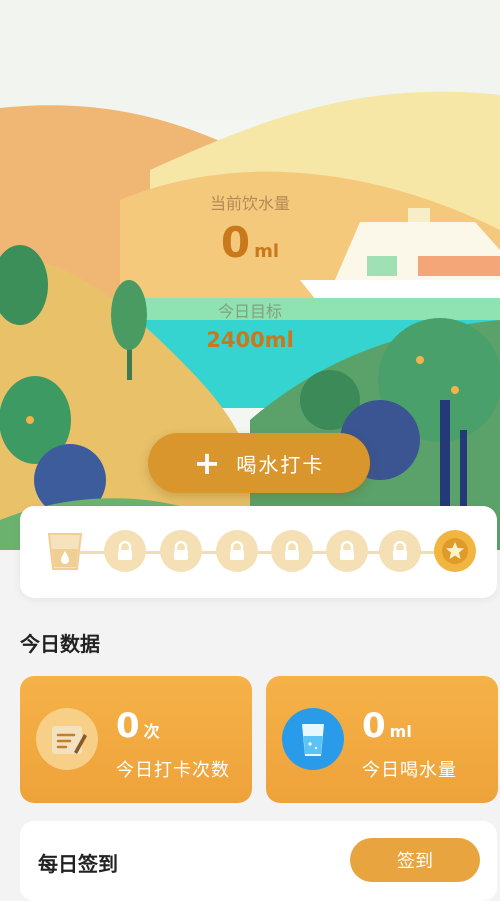 The image size is (500, 901). Describe the element at coordinates (280, 464) in the screenshot. I see `drink-checkin-label: 喝水打卡` at that location.